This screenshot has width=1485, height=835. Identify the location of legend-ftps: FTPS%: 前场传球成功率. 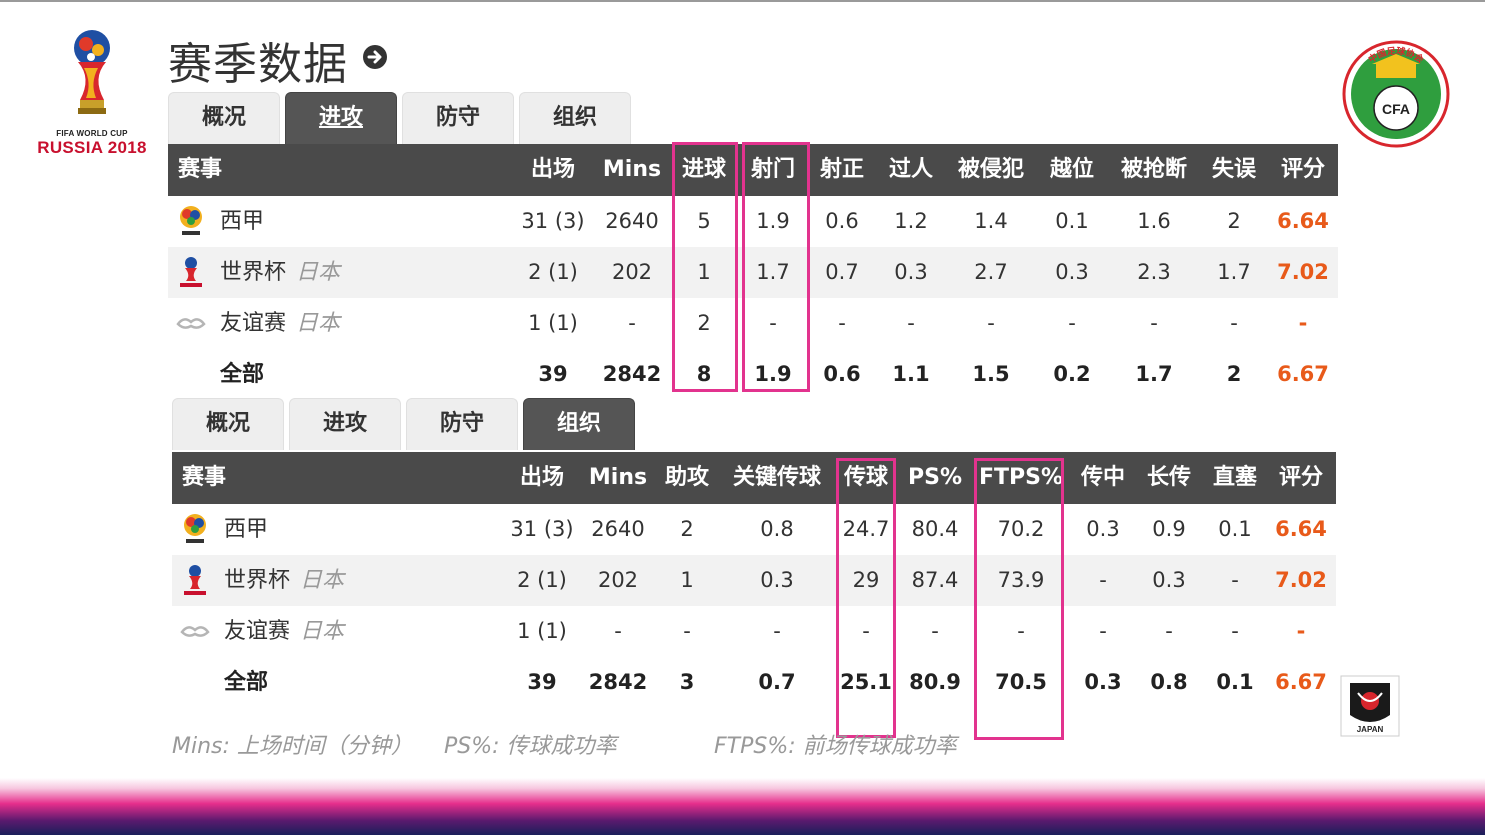
(835, 746).